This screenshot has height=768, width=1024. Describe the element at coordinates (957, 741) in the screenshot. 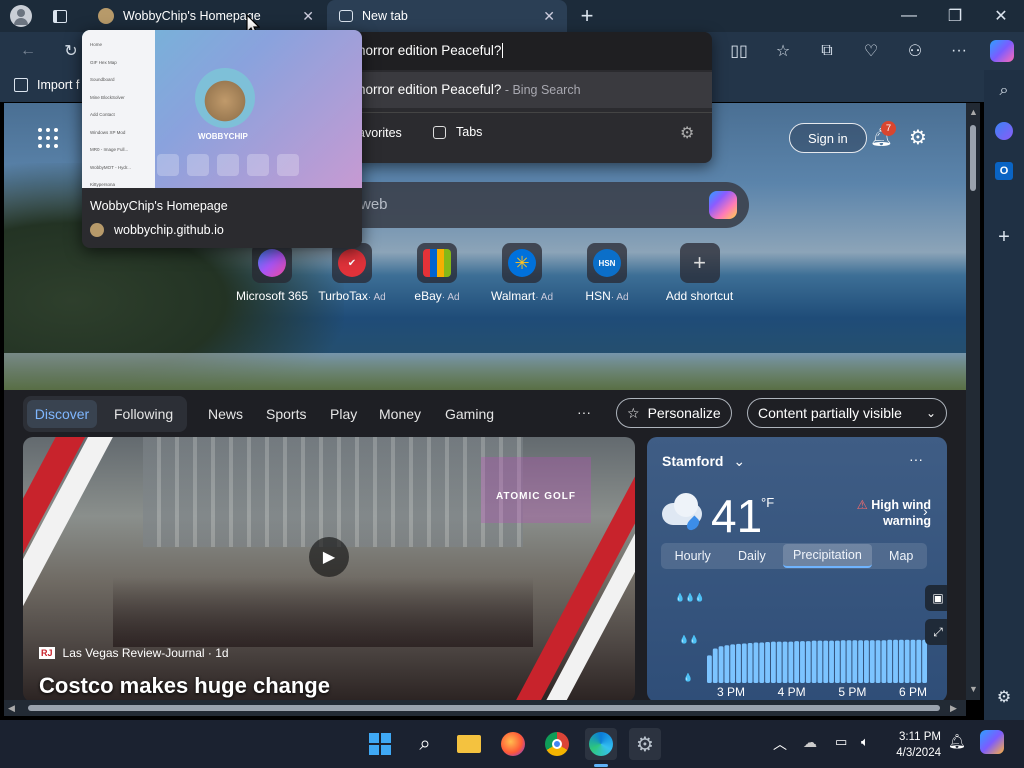

I see `notification-center-icon: 🔔︎` at that location.